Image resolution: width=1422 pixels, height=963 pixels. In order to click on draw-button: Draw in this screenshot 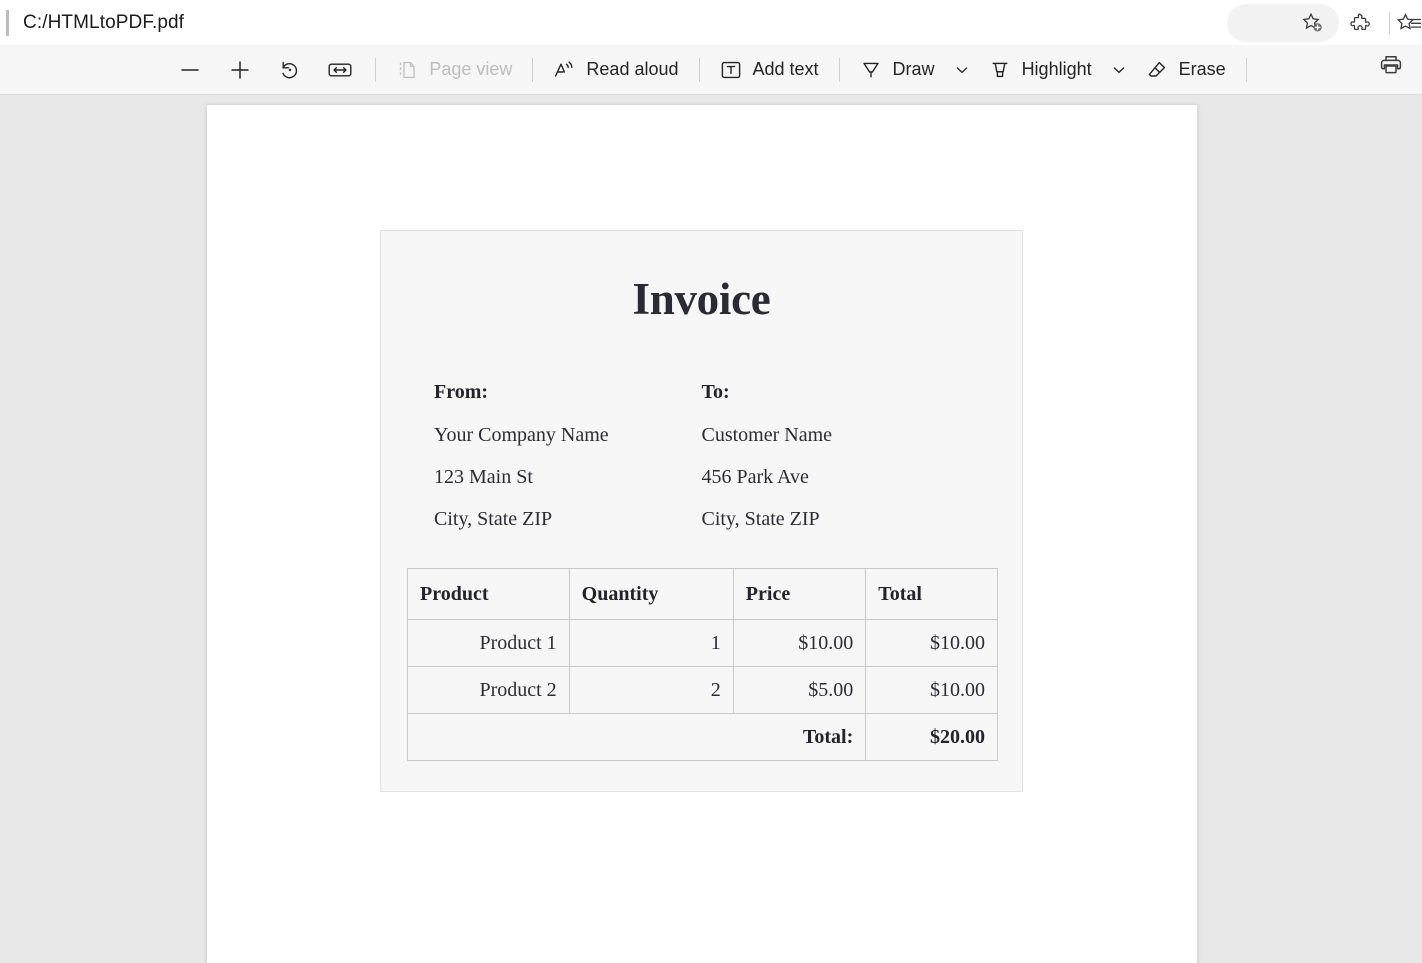, I will do `click(897, 70)`.